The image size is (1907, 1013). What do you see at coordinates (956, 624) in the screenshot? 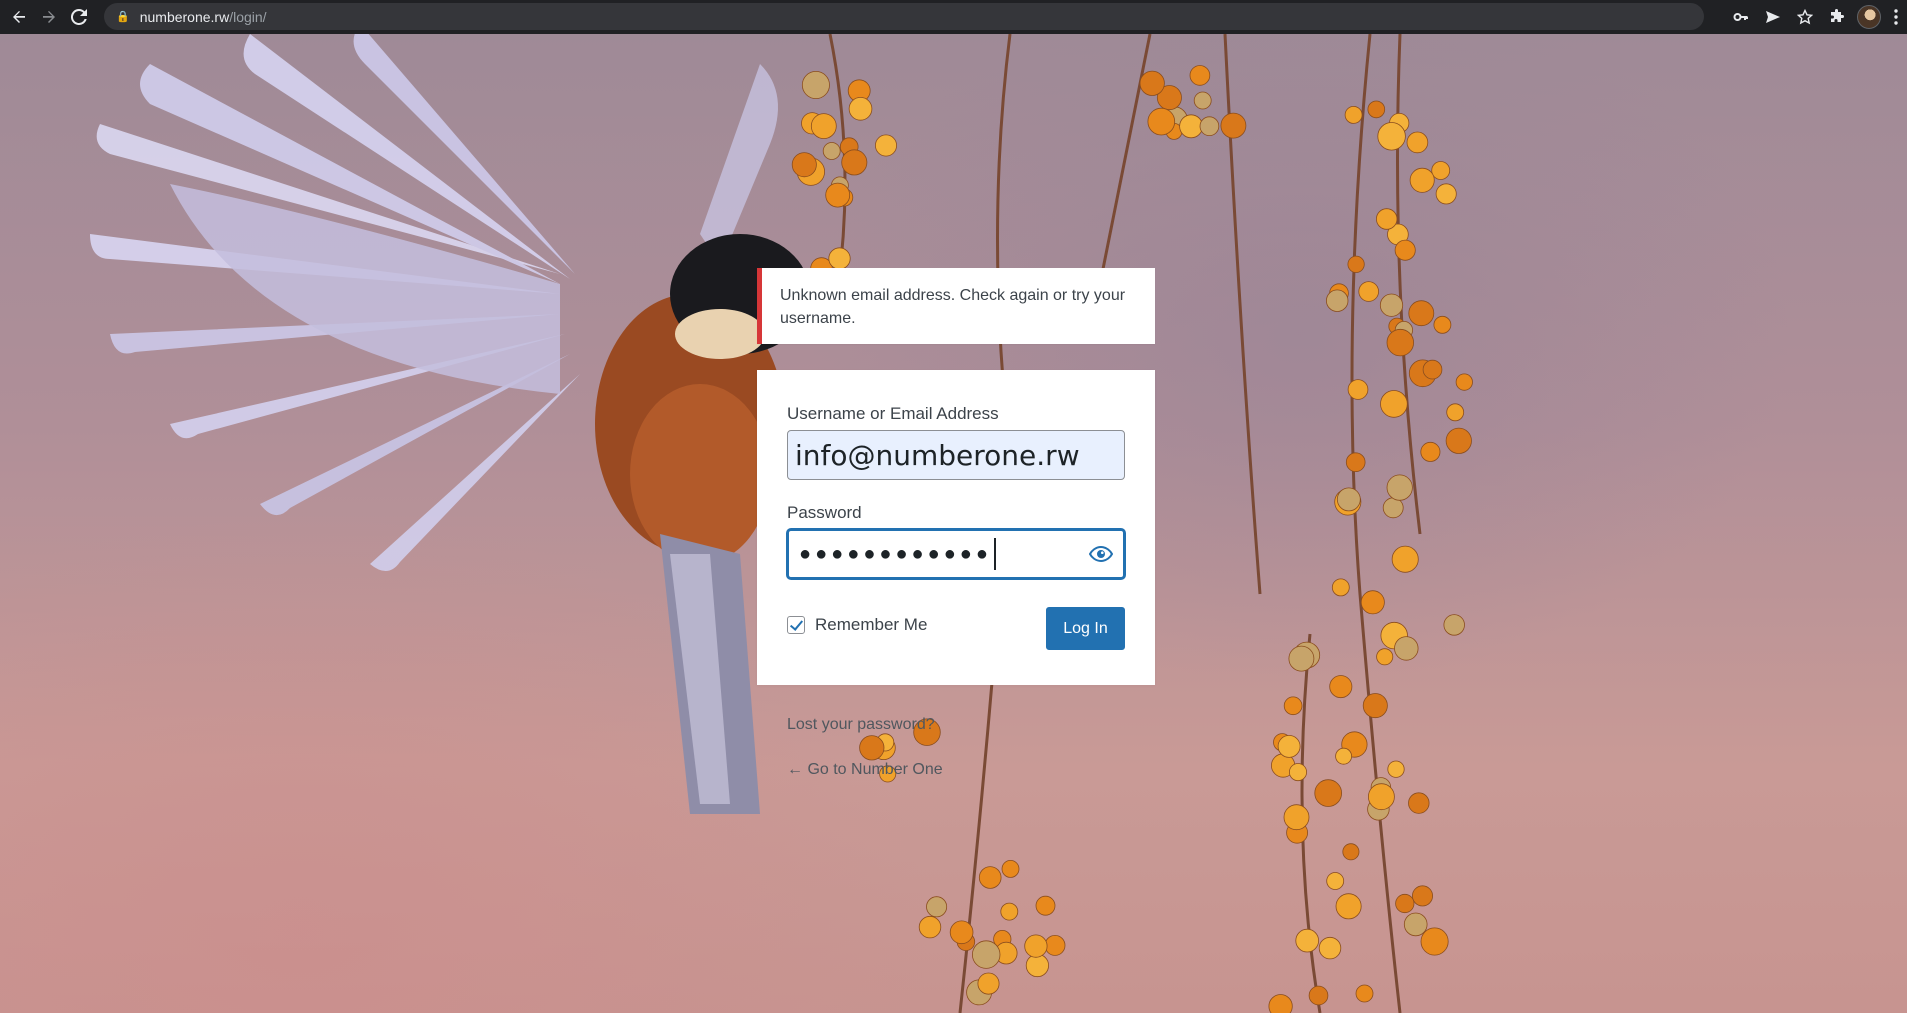
I see `form-actions-row: Remember Me Log In` at bounding box center [956, 624].